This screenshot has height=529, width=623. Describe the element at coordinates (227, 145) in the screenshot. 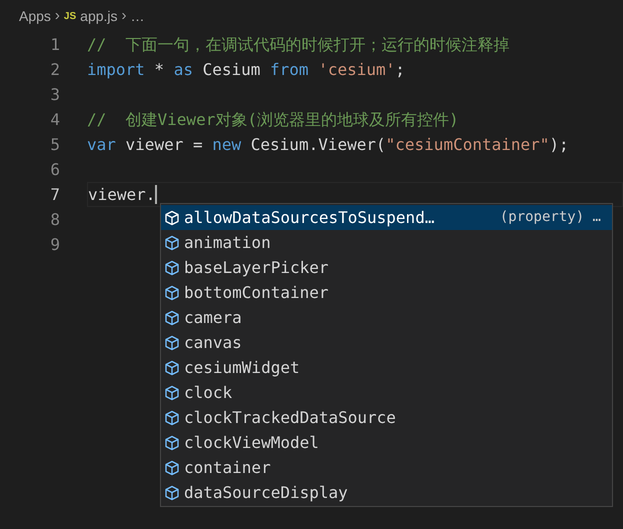

I see `code-token: new` at that location.